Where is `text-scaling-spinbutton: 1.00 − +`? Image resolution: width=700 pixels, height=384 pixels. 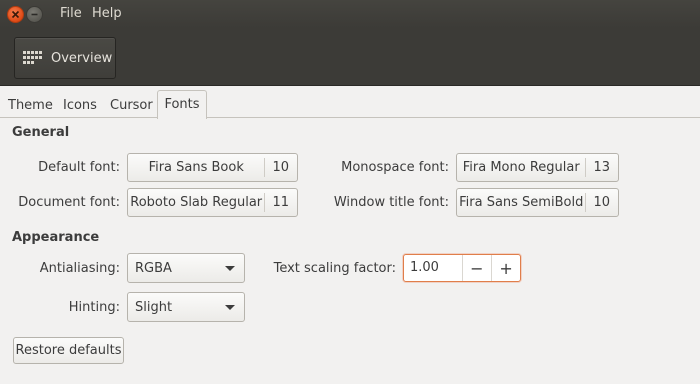
text-scaling-spinbutton: 1.00 − + is located at coordinates (462, 268).